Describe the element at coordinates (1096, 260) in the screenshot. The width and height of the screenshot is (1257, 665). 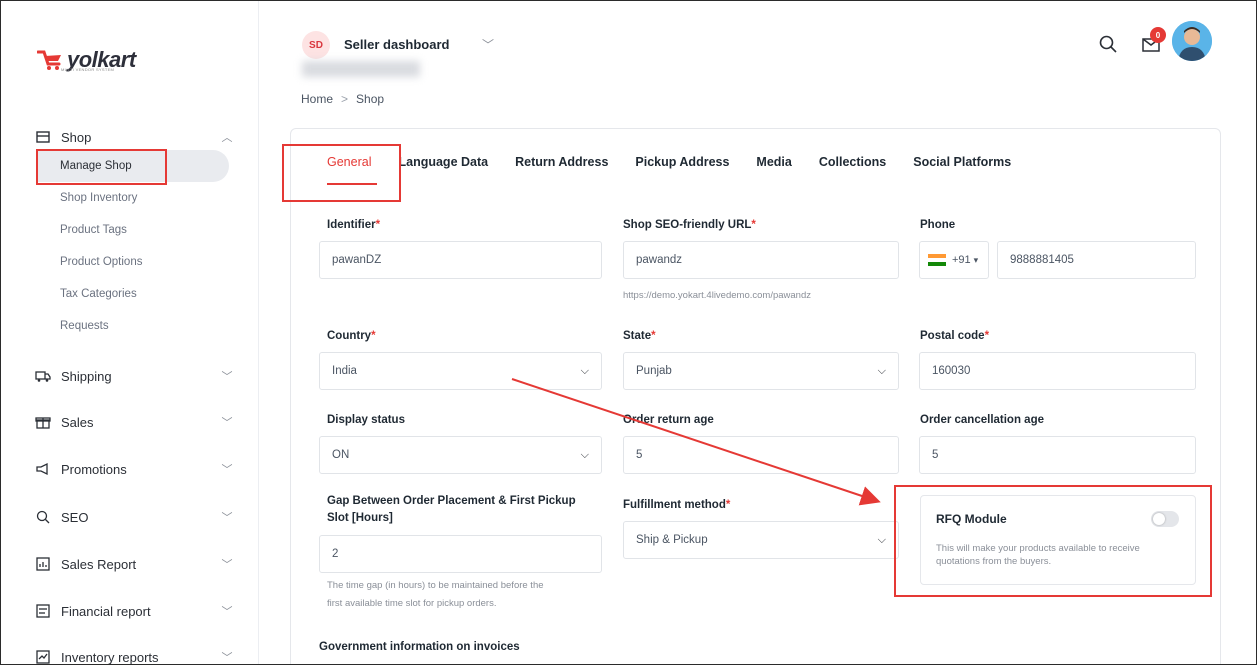
I see `phone-input: 9888881405` at that location.